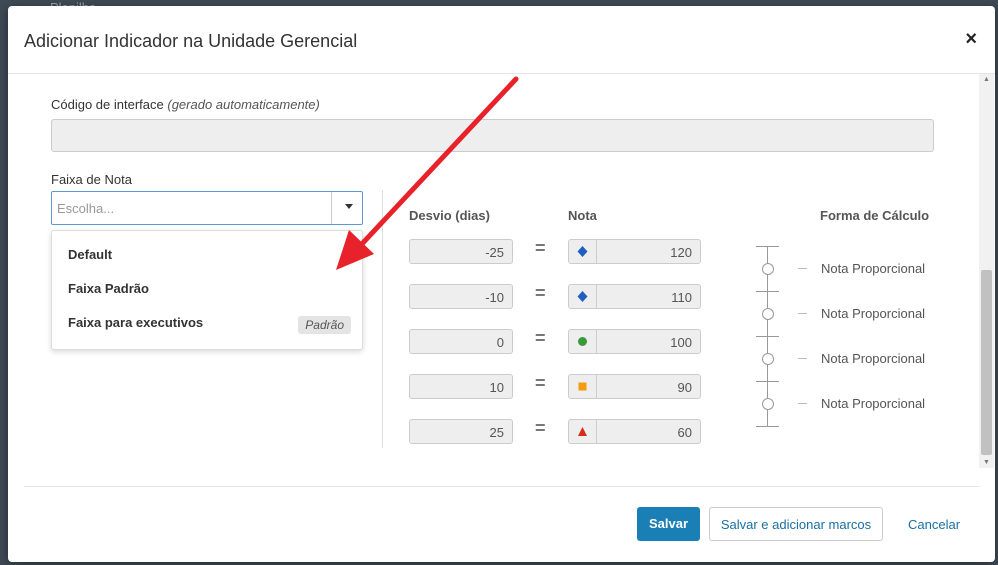  I want to click on circle-icon, so click(582, 341).